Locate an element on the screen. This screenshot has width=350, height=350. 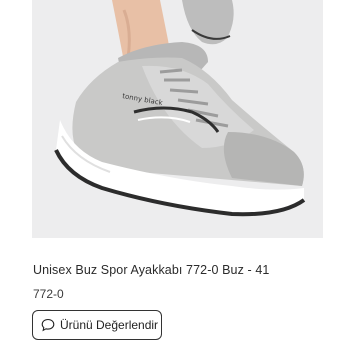
product-code: 772-0 is located at coordinates (48, 294).